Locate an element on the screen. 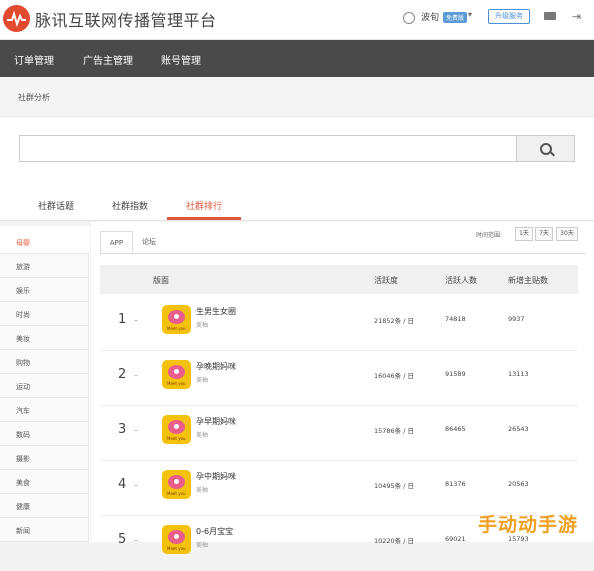 This screenshot has height=571, width=594. rank-number: 3 is located at coordinates (122, 429).